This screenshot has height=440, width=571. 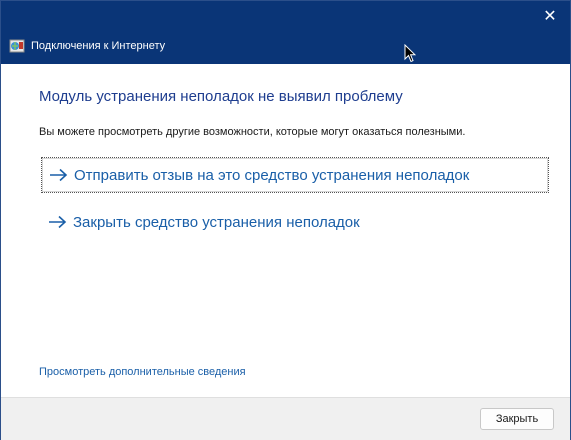 What do you see at coordinates (285, 418) in the screenshot?
I see `footer-bar: Закрыть` at bounding box center [285, 418].